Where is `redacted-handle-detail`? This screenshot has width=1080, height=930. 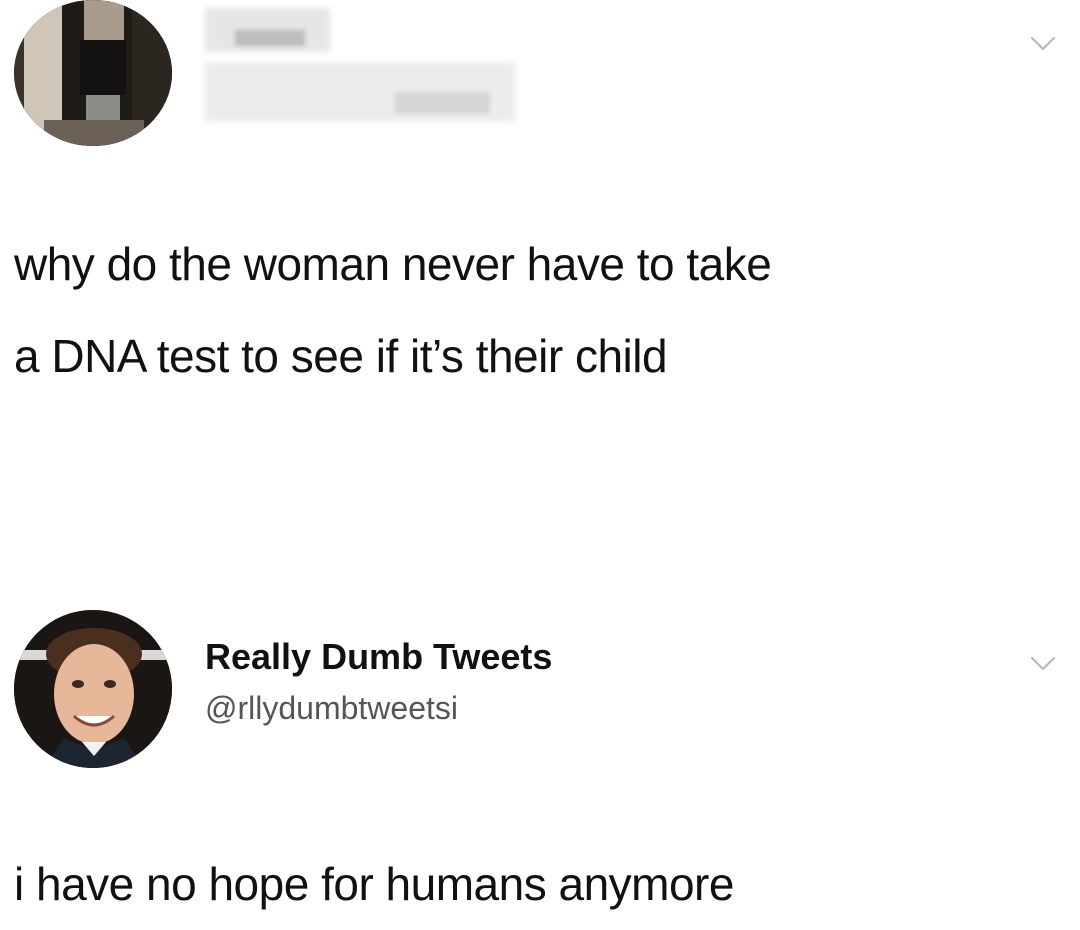 redacted-handle-detail is located at coordinates (442, 103).